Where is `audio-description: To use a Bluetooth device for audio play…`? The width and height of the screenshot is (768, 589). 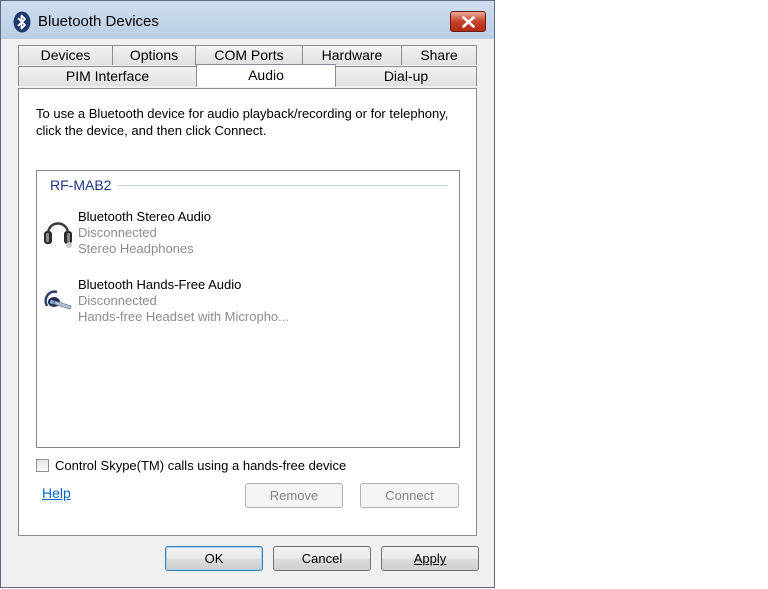
audio-description: To use a Bluetooth device for audio play… is located at coordinates (242, 122).